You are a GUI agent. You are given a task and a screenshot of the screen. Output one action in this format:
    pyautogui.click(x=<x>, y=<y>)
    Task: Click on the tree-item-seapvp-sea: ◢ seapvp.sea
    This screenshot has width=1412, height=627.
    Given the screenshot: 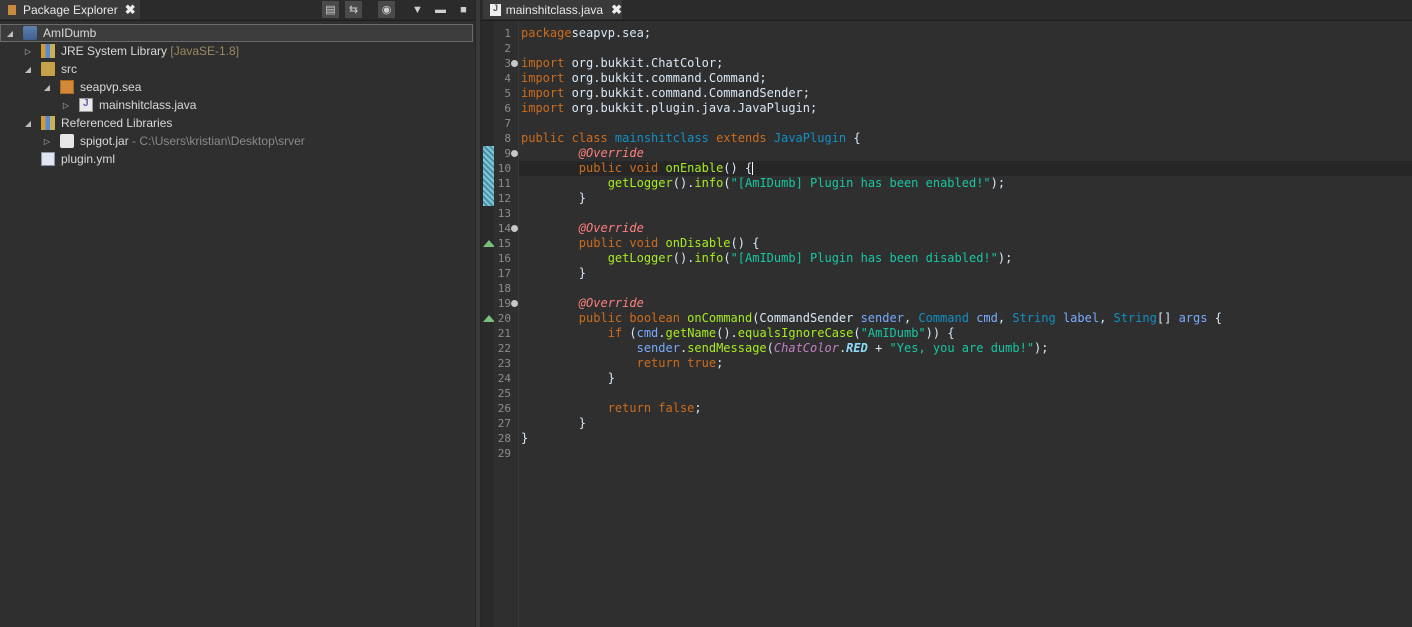 What is the action you would take?
    pyautogui.click(x=236, y=87)
    